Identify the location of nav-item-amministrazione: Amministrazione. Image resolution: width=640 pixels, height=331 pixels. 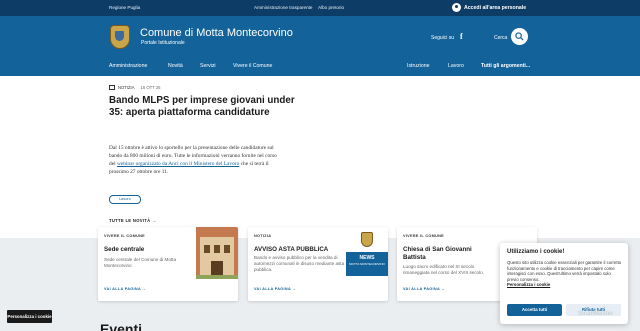
(128, 66).